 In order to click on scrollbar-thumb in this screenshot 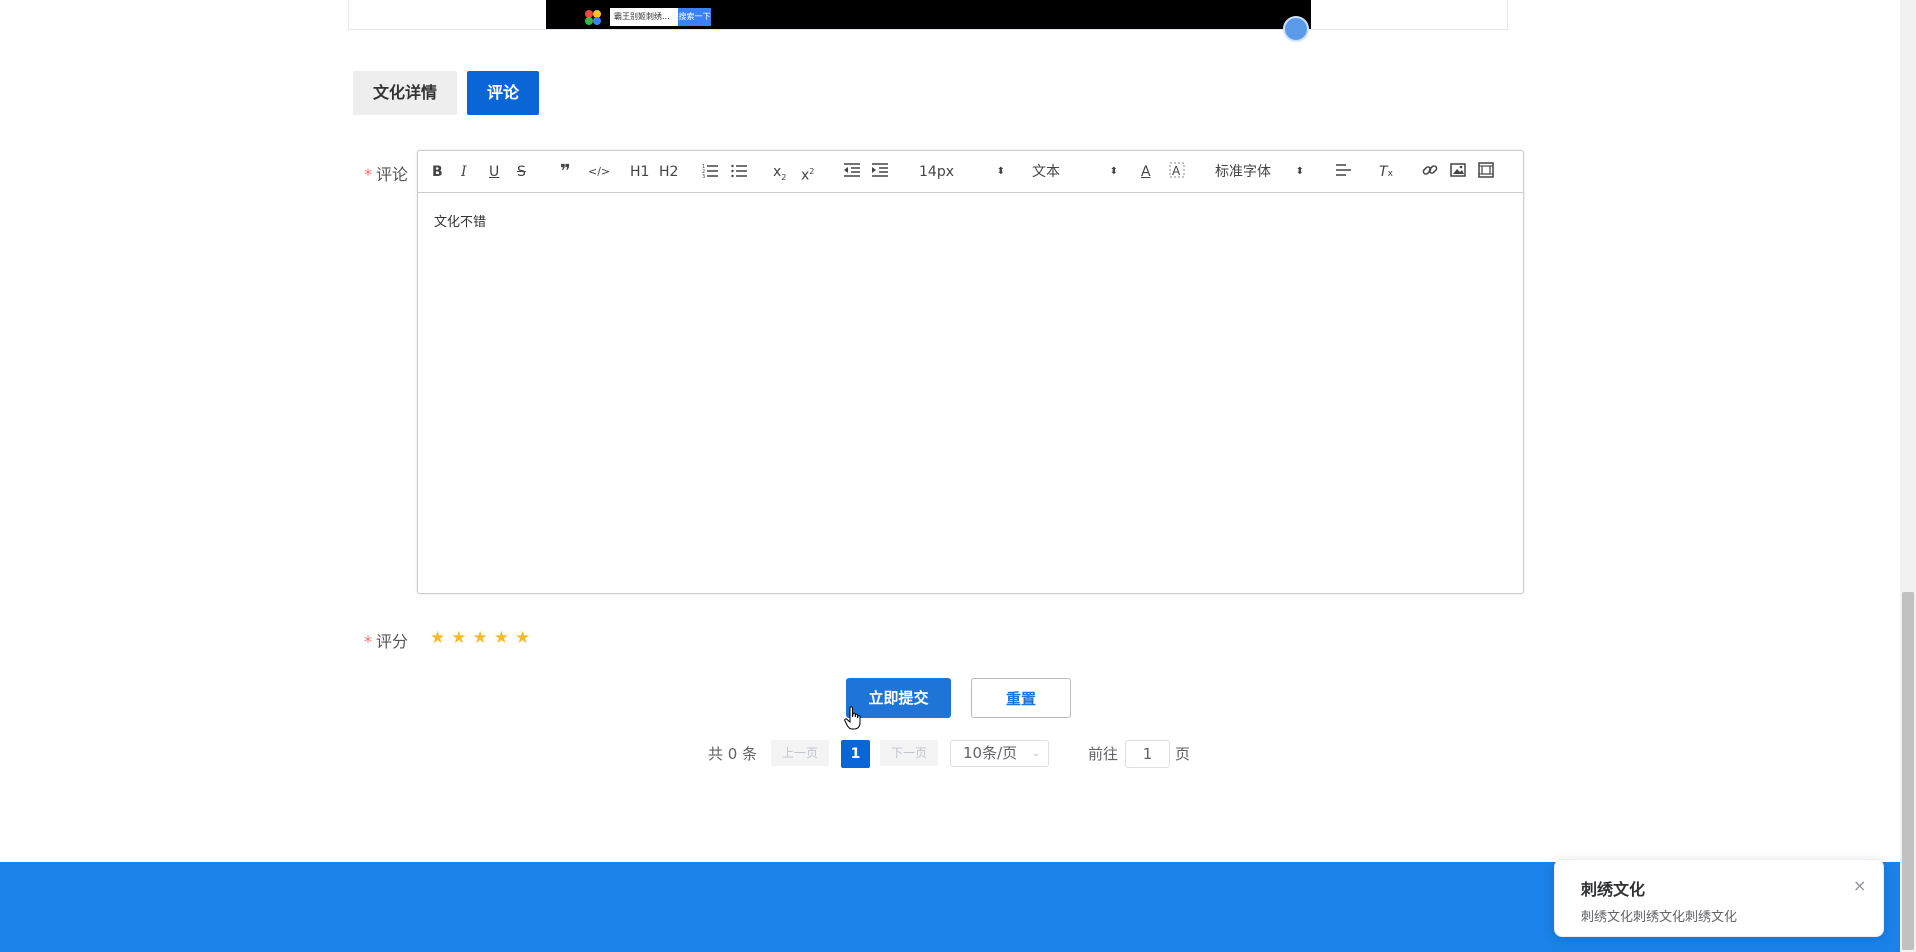, I will do `click(1908, 771)`.